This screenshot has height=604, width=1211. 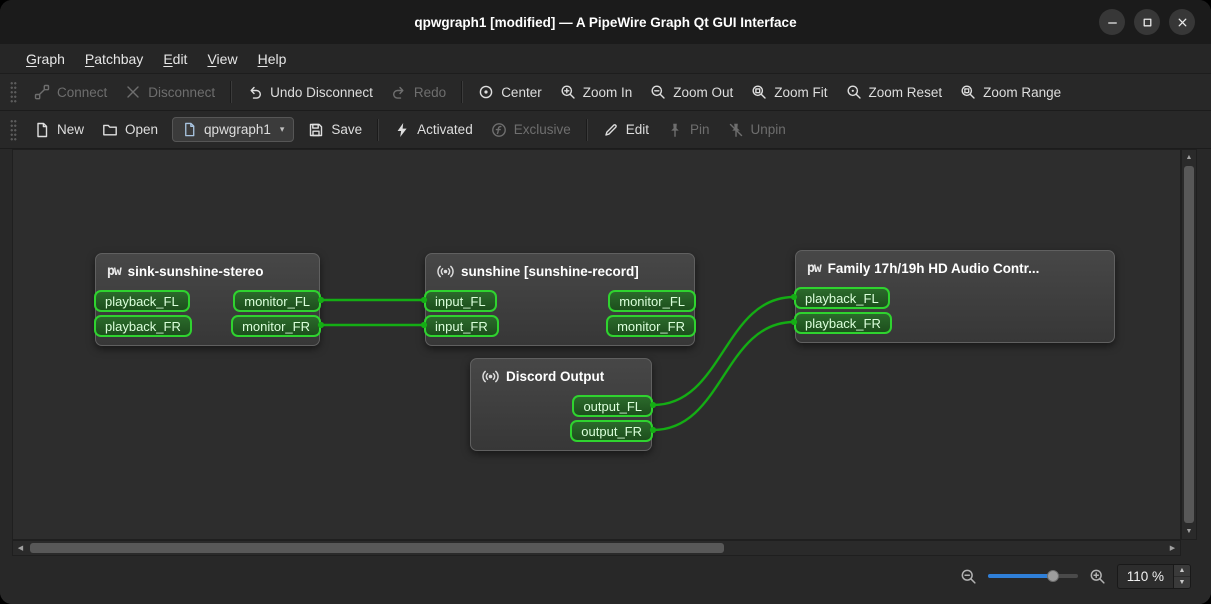 I want to click on zoom-out-button: Zoom Out, so click(x=691, y=92).